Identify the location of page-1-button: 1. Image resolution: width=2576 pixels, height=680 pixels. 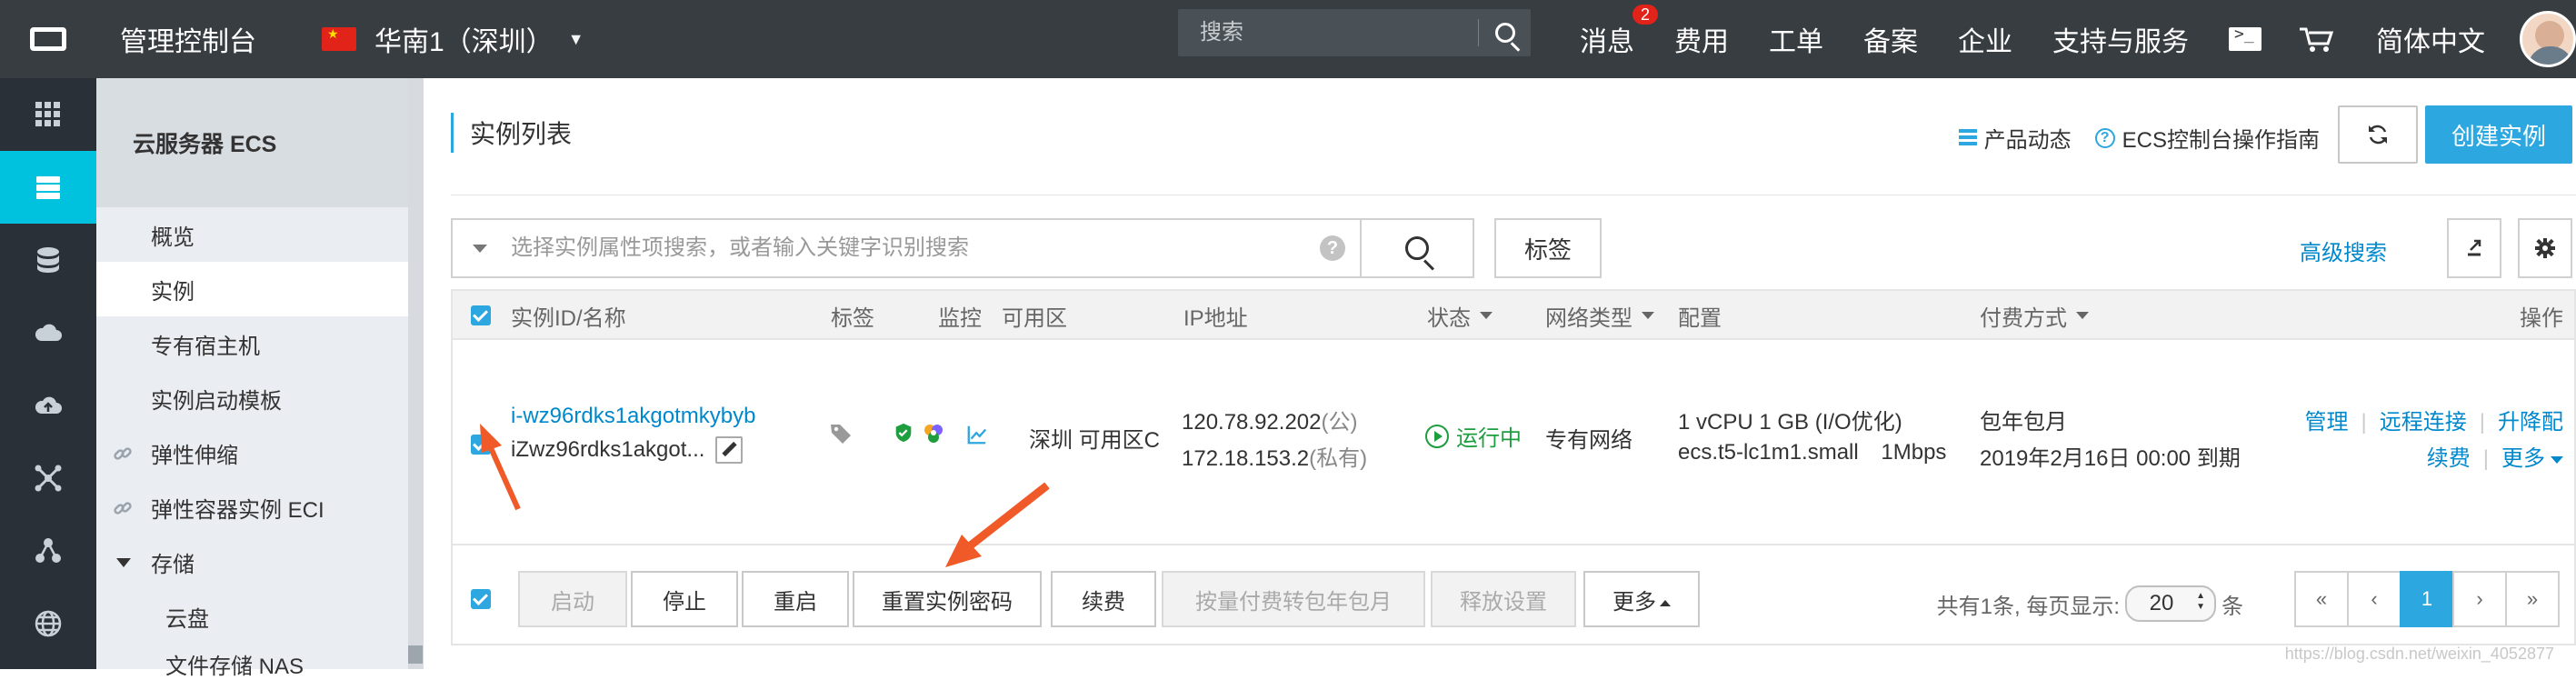
(2427, 599).